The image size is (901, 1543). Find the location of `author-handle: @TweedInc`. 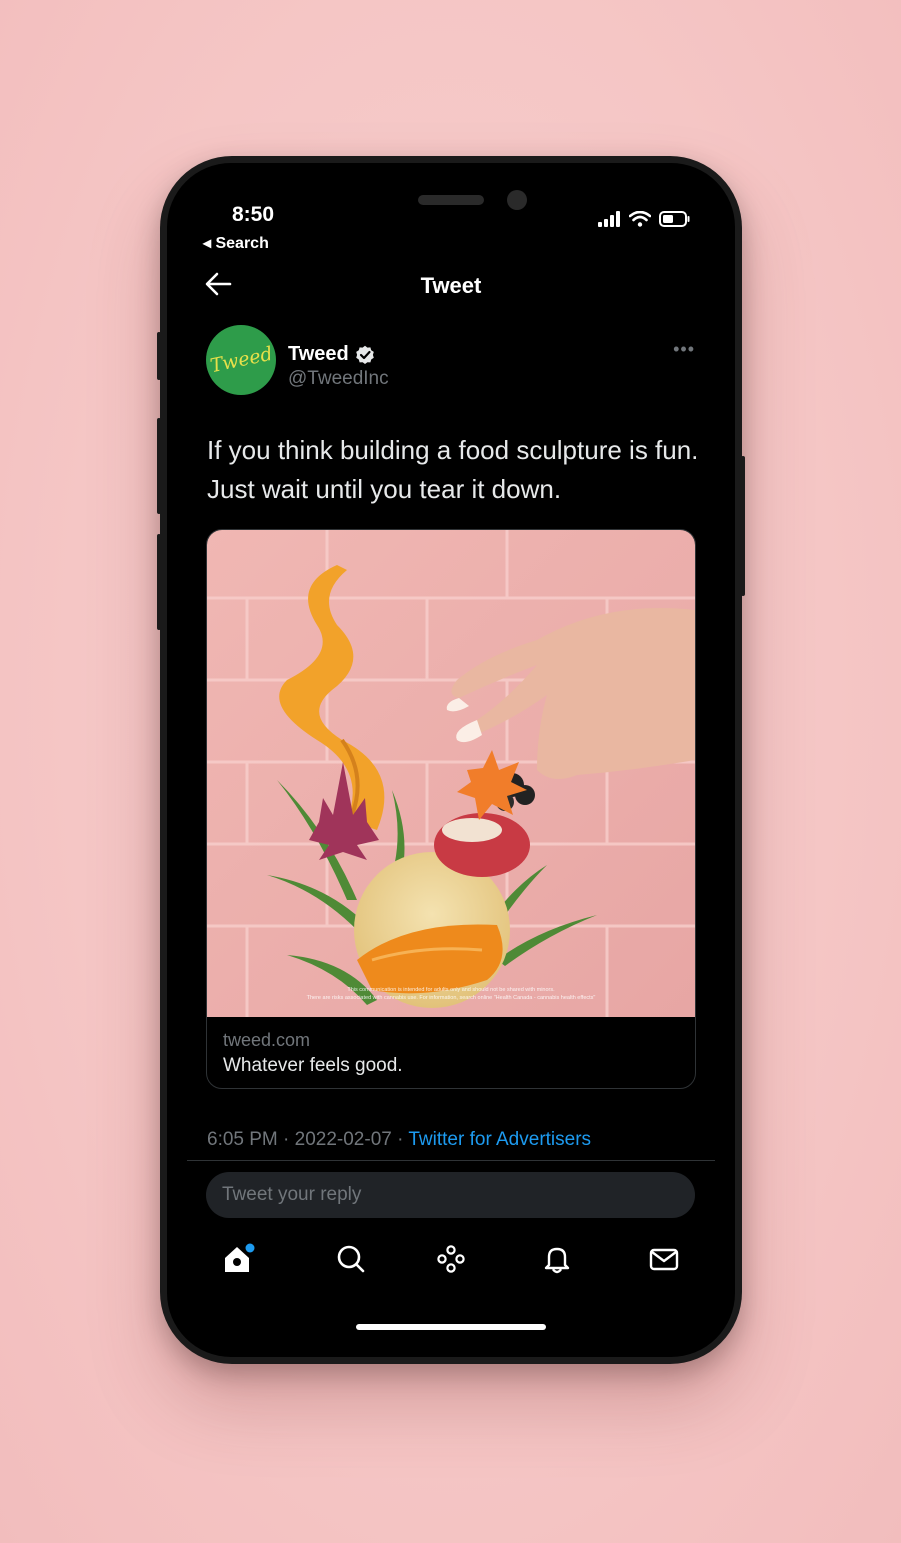

author-handle: @TweedInc is located at coordinates (338, 379).